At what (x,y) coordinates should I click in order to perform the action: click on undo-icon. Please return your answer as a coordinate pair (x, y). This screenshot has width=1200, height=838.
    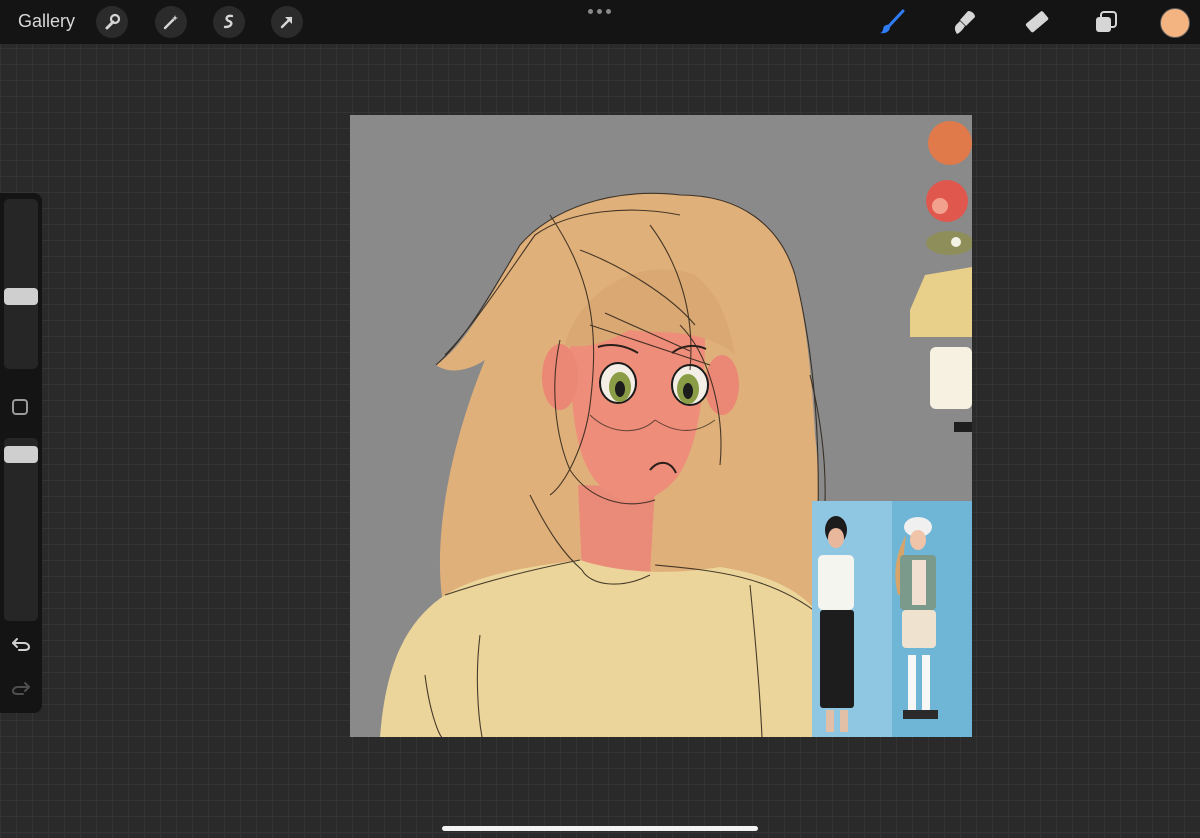
    Looking at the image, I should click on (21, 644).